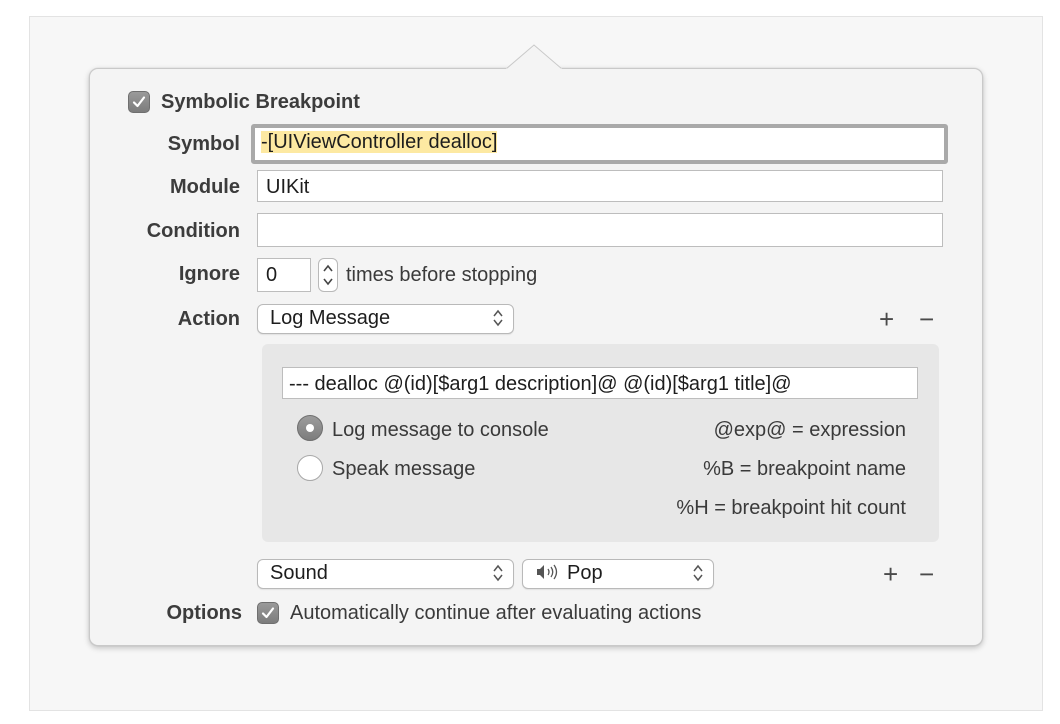 This screenshot has width=1060, height=724. What do you see at coordinates (203, 144) in the screenshot?
I see `symbol-label: Symbol` at bounding box center [203, 144].